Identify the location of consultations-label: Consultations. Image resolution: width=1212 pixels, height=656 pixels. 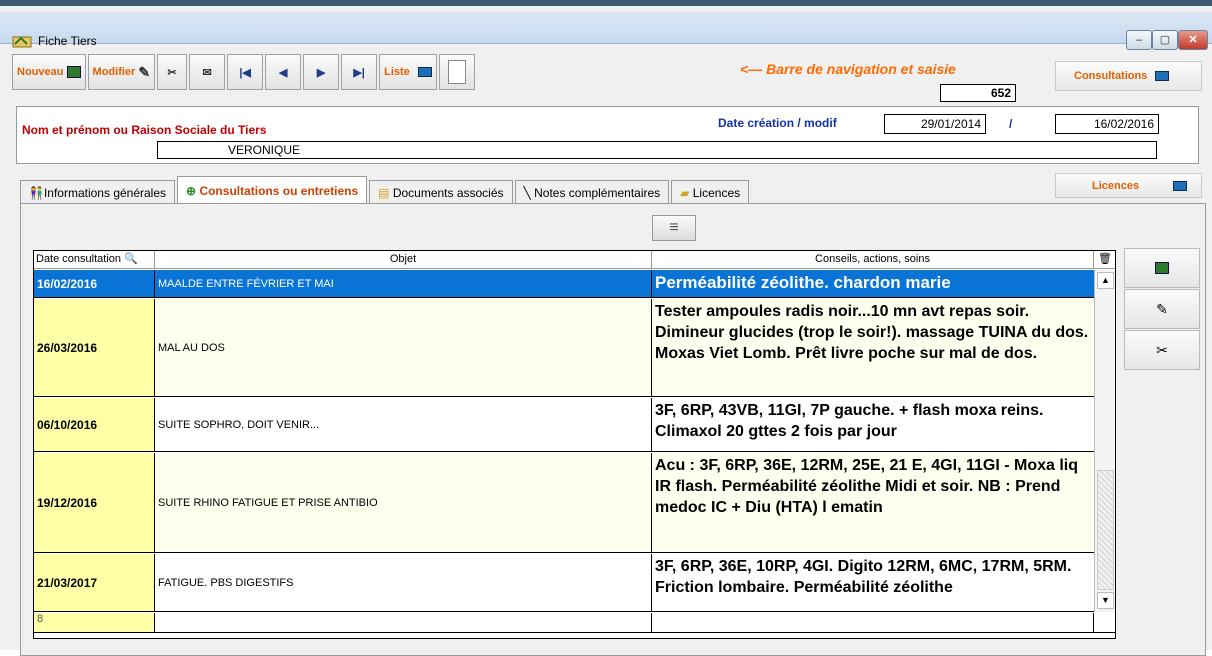
(1111, 76).